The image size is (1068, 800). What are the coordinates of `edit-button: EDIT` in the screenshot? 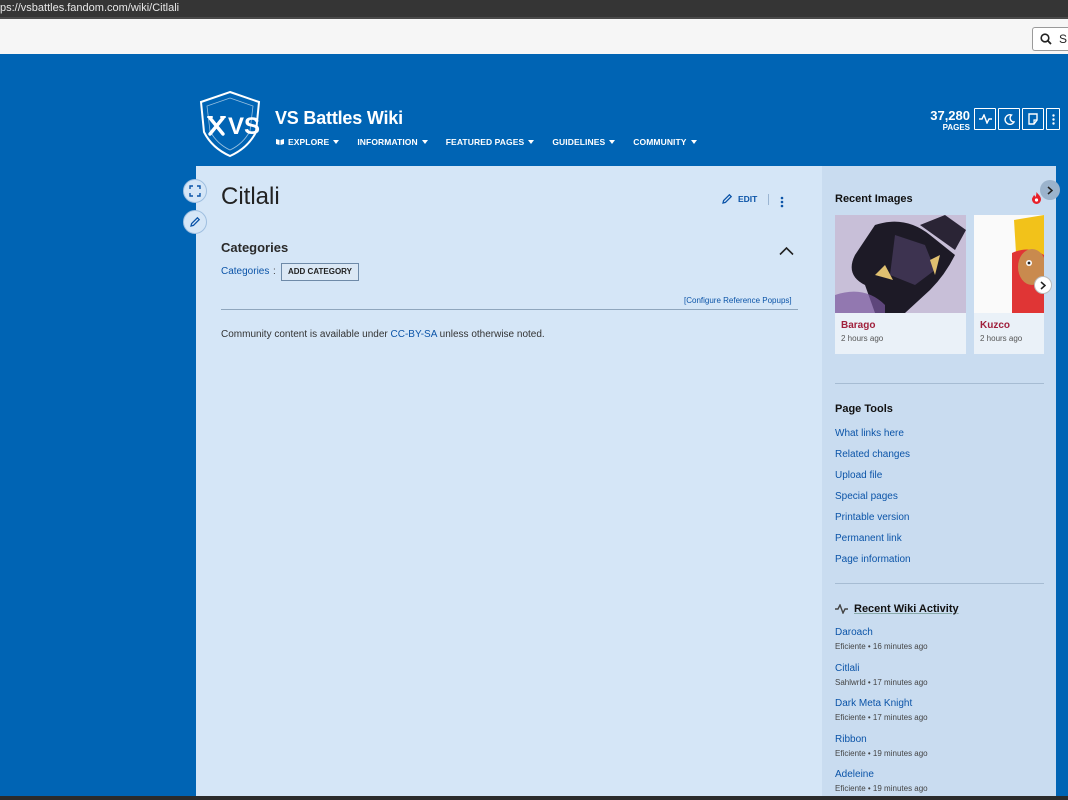 It's located at (739, 199).